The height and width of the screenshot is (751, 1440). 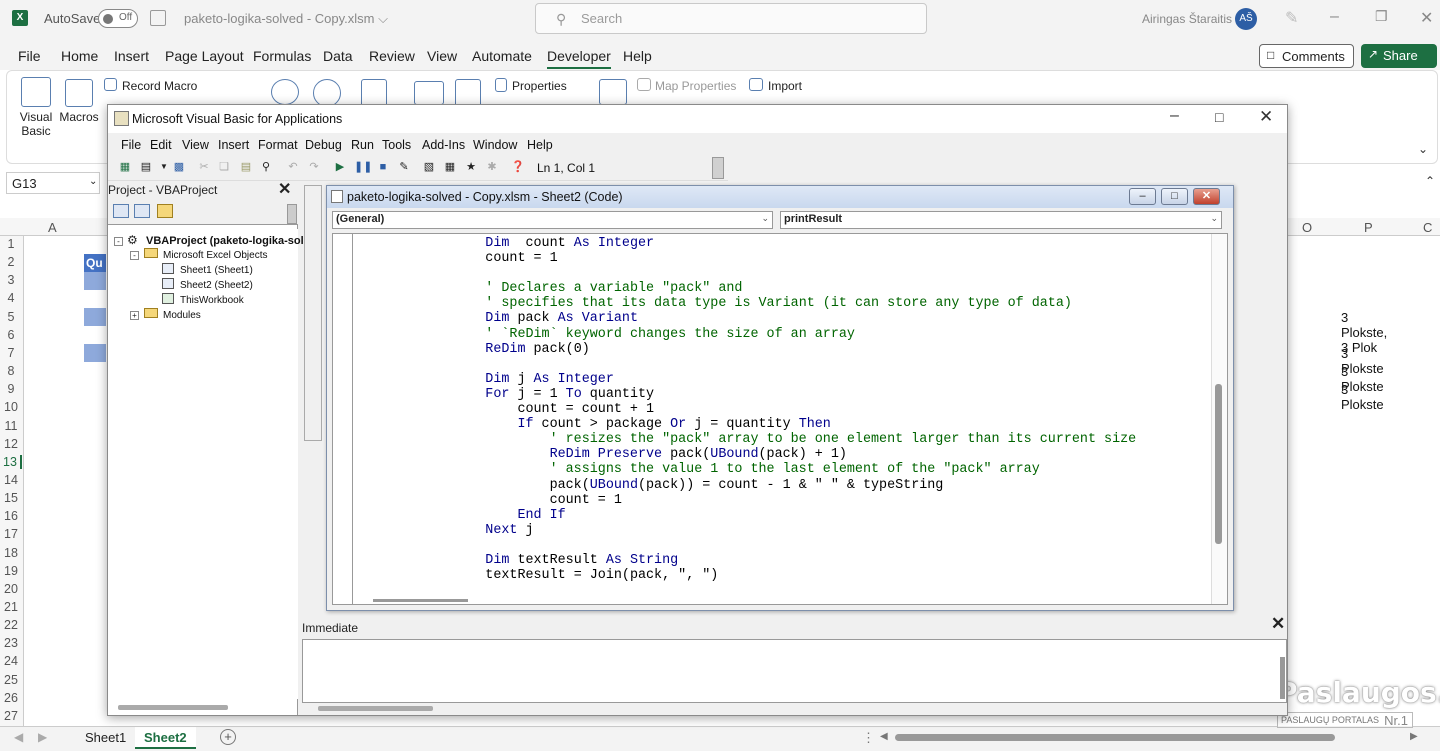 I want to click on more-icon: ⋮, so click(x=868, y=738).